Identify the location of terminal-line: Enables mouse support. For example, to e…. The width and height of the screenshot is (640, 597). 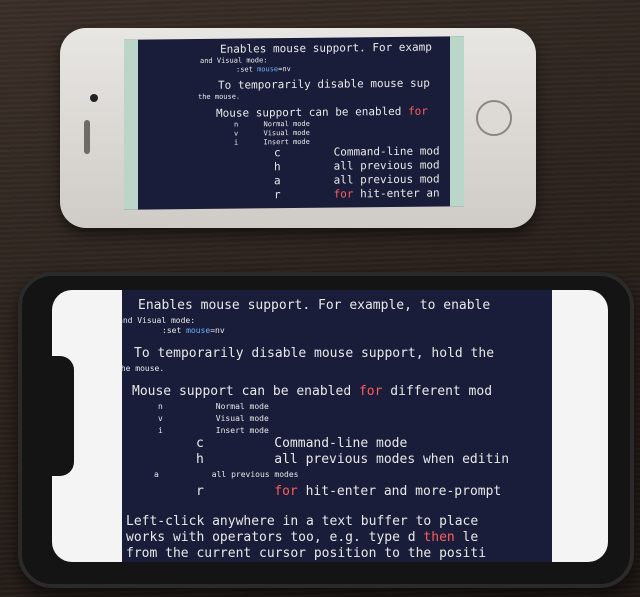
(314, 305).